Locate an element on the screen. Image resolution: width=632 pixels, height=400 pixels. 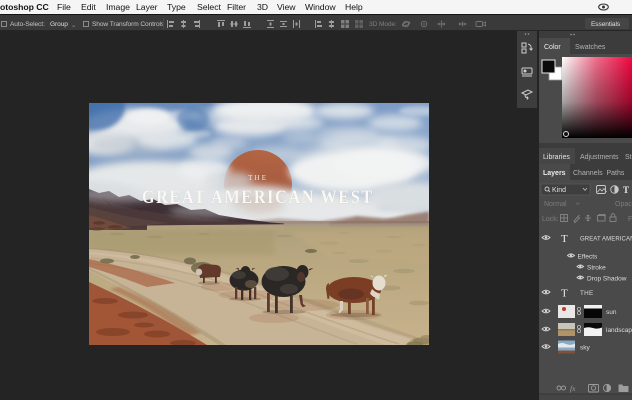
svg-text: Layers is located at coordinates (554, 173).